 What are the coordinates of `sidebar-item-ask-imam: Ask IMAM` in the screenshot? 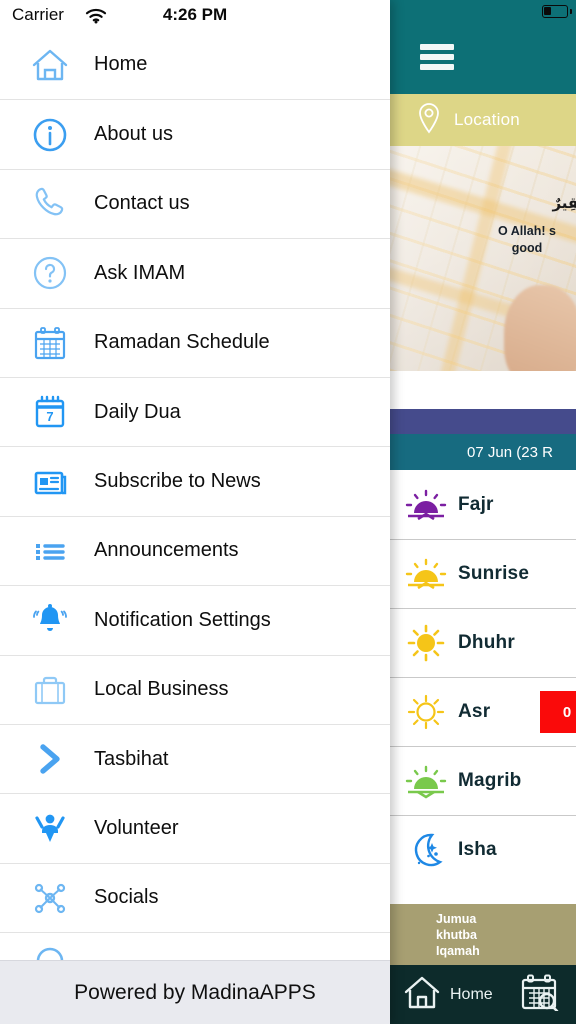 It's located at (195, 273).